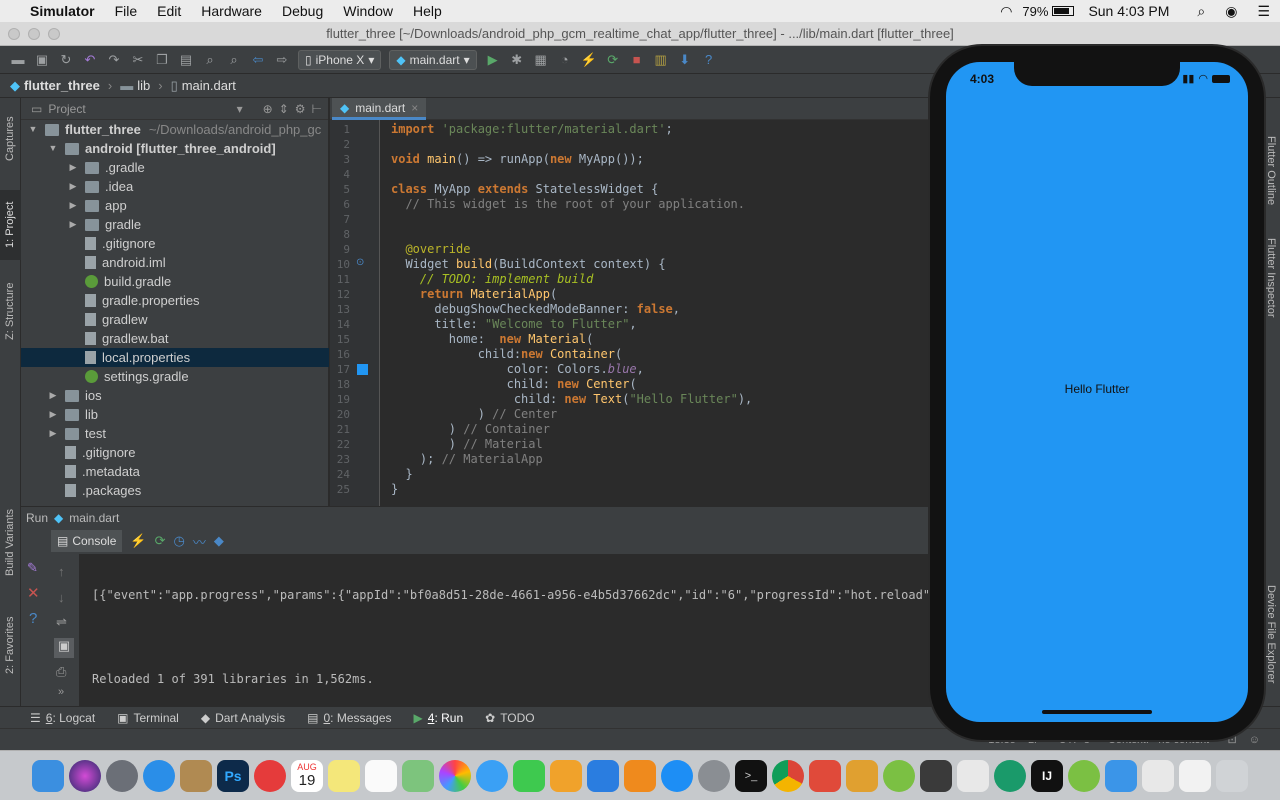 This screenshot has width=1280, height=800. What do you see at coordinates (14, 34) in the screenshot?
I see `close-window-button` at bounding box center [14, 34].